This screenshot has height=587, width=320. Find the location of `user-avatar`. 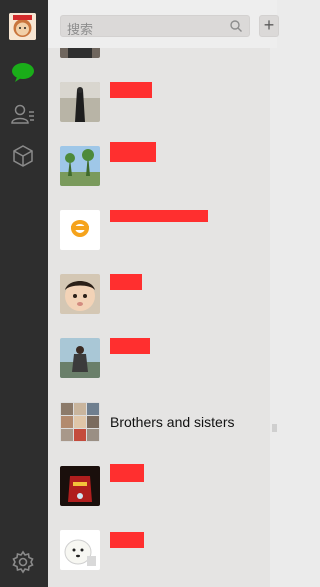

user-avatar is located at coordinates (22, 26).